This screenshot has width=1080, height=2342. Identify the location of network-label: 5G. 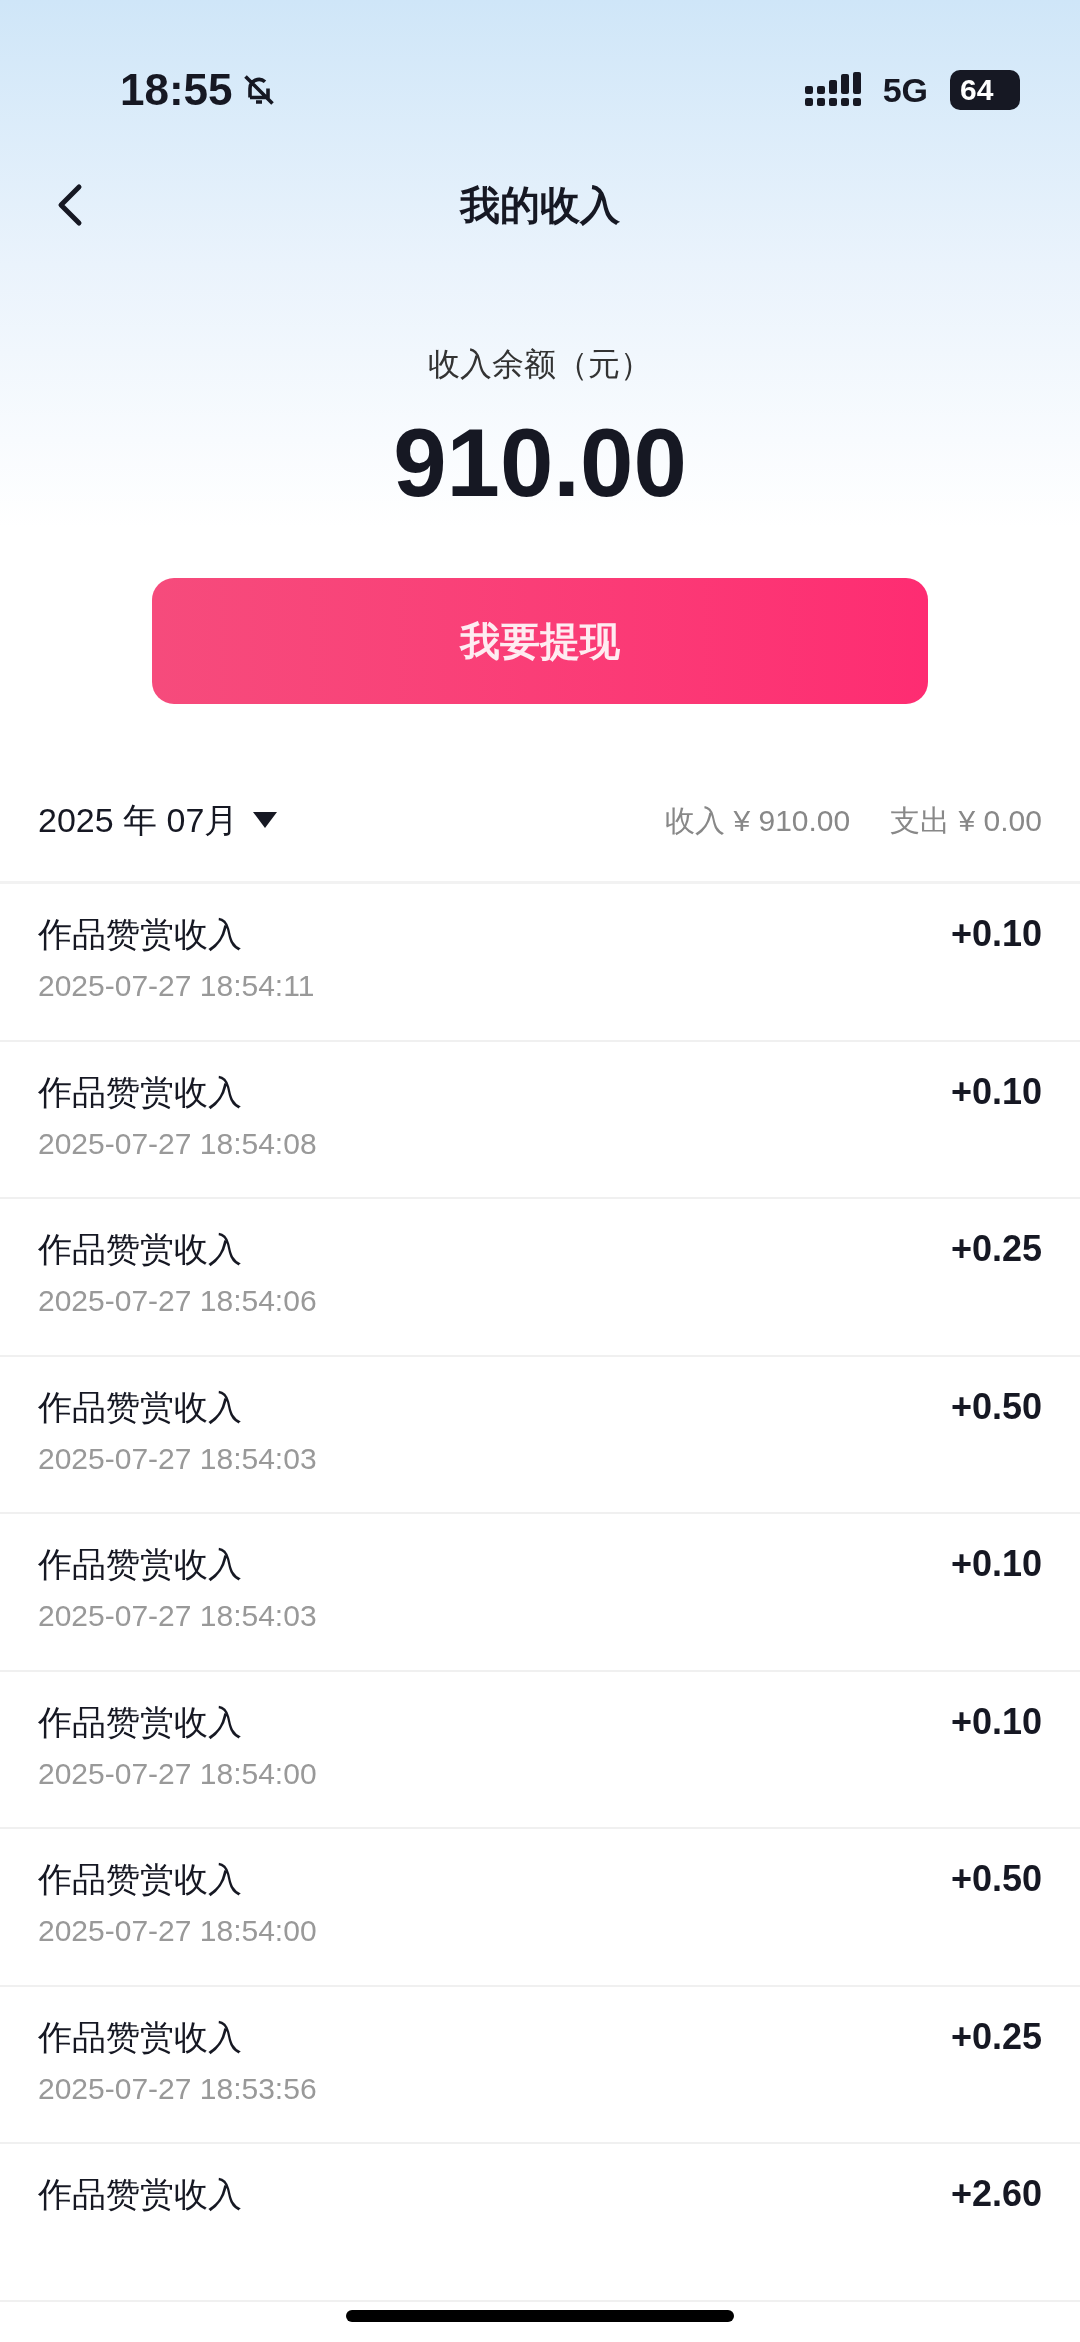
(905, 90).